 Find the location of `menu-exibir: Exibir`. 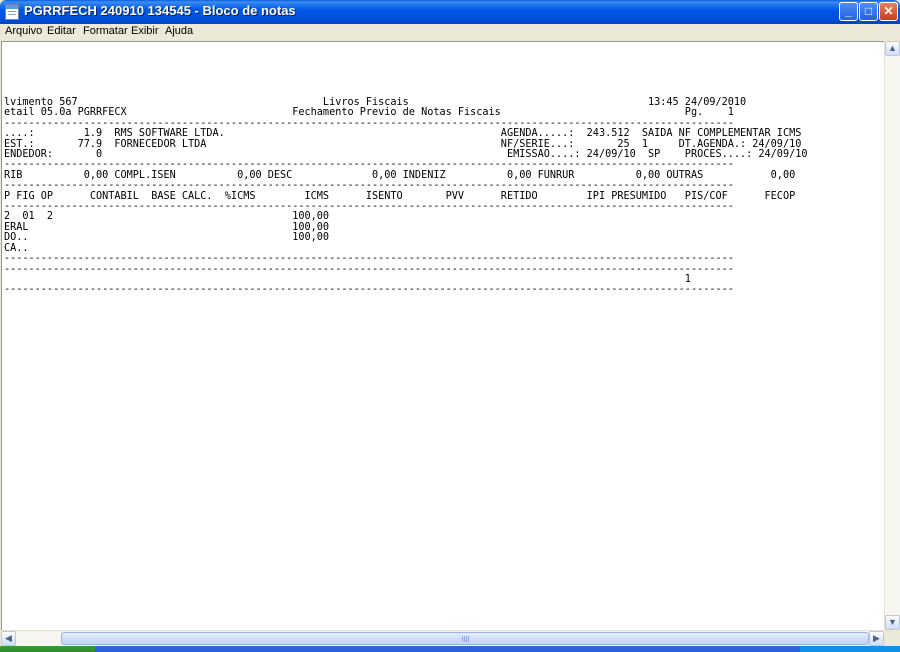

menu-exibir: Exibir is located at coordinates (145, 31).